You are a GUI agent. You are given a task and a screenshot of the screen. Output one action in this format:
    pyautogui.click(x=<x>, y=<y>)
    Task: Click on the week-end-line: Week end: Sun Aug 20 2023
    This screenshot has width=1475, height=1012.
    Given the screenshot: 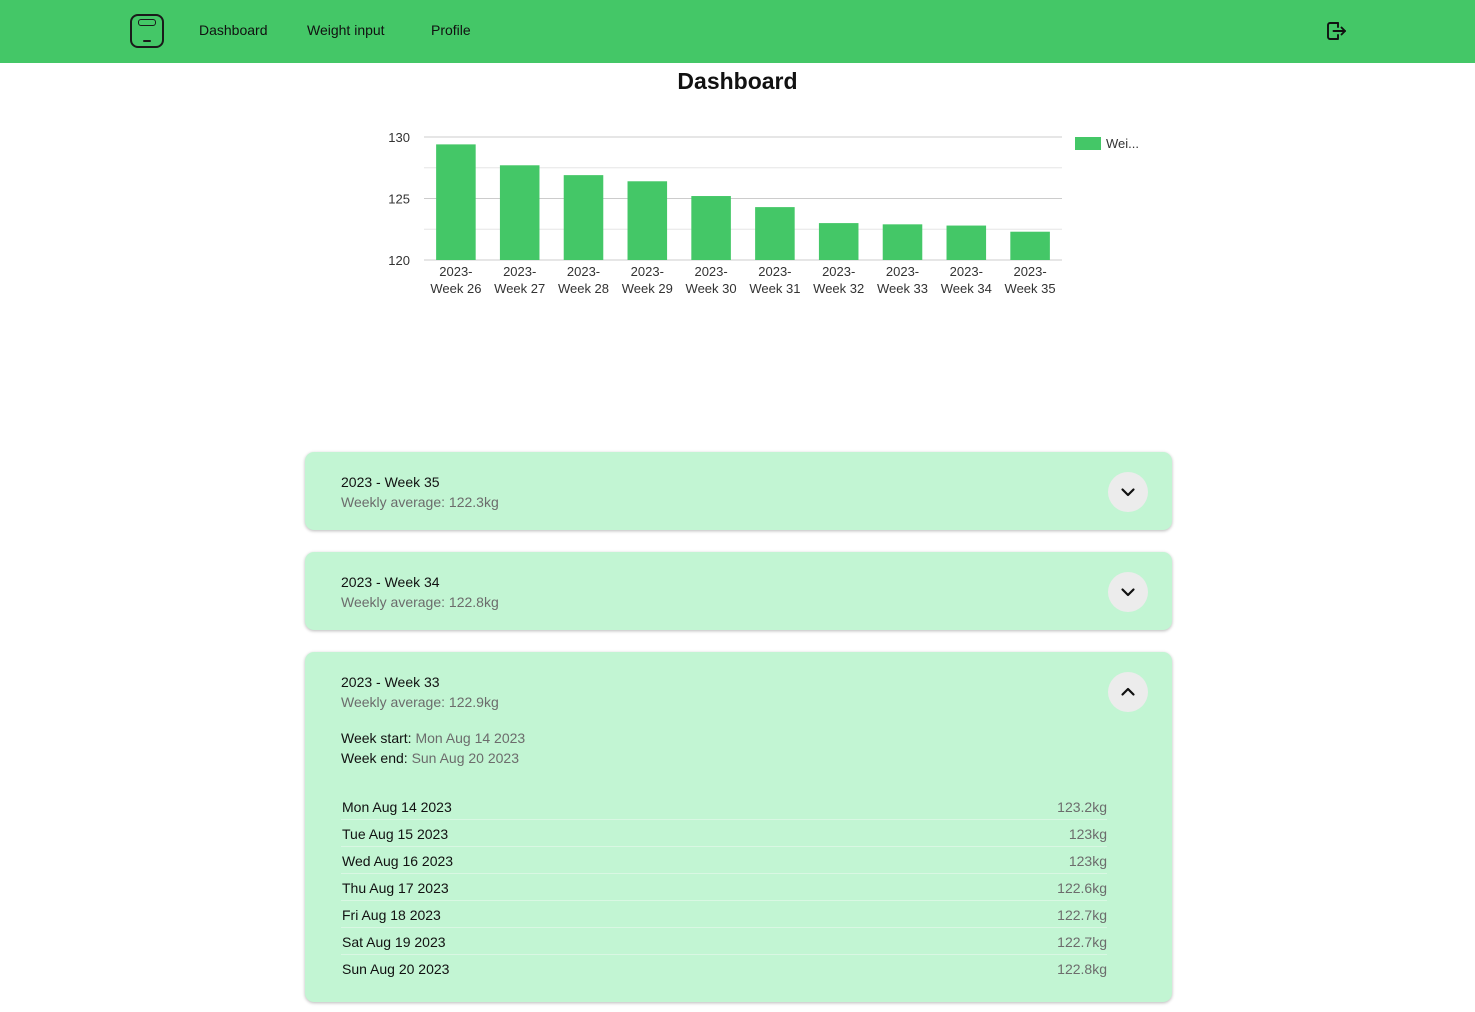 What is the action you would take?
    pyautogui.click(x=430, y=758)
    